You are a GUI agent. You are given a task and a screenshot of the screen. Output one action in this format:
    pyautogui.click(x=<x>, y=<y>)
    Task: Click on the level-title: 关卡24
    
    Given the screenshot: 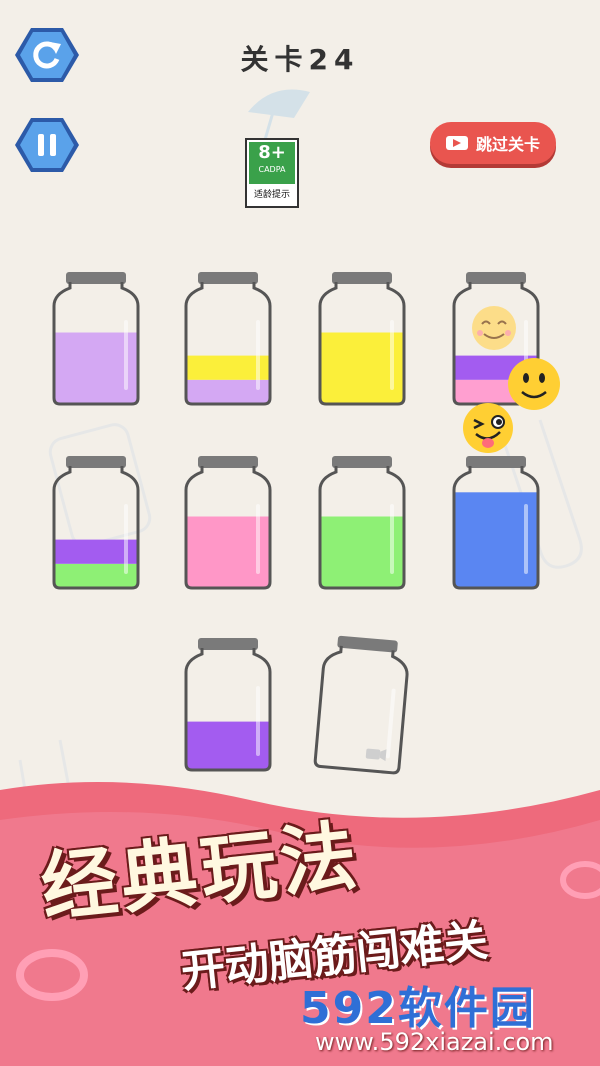 What is the action you would take?
    pyautogui.click(x=300, y=59)
    